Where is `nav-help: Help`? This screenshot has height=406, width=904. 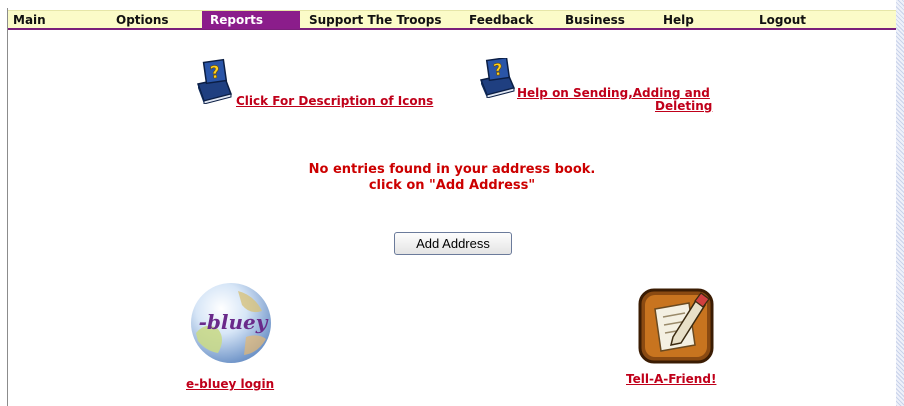
nav-help: Help is located at coordinates (678, 20).